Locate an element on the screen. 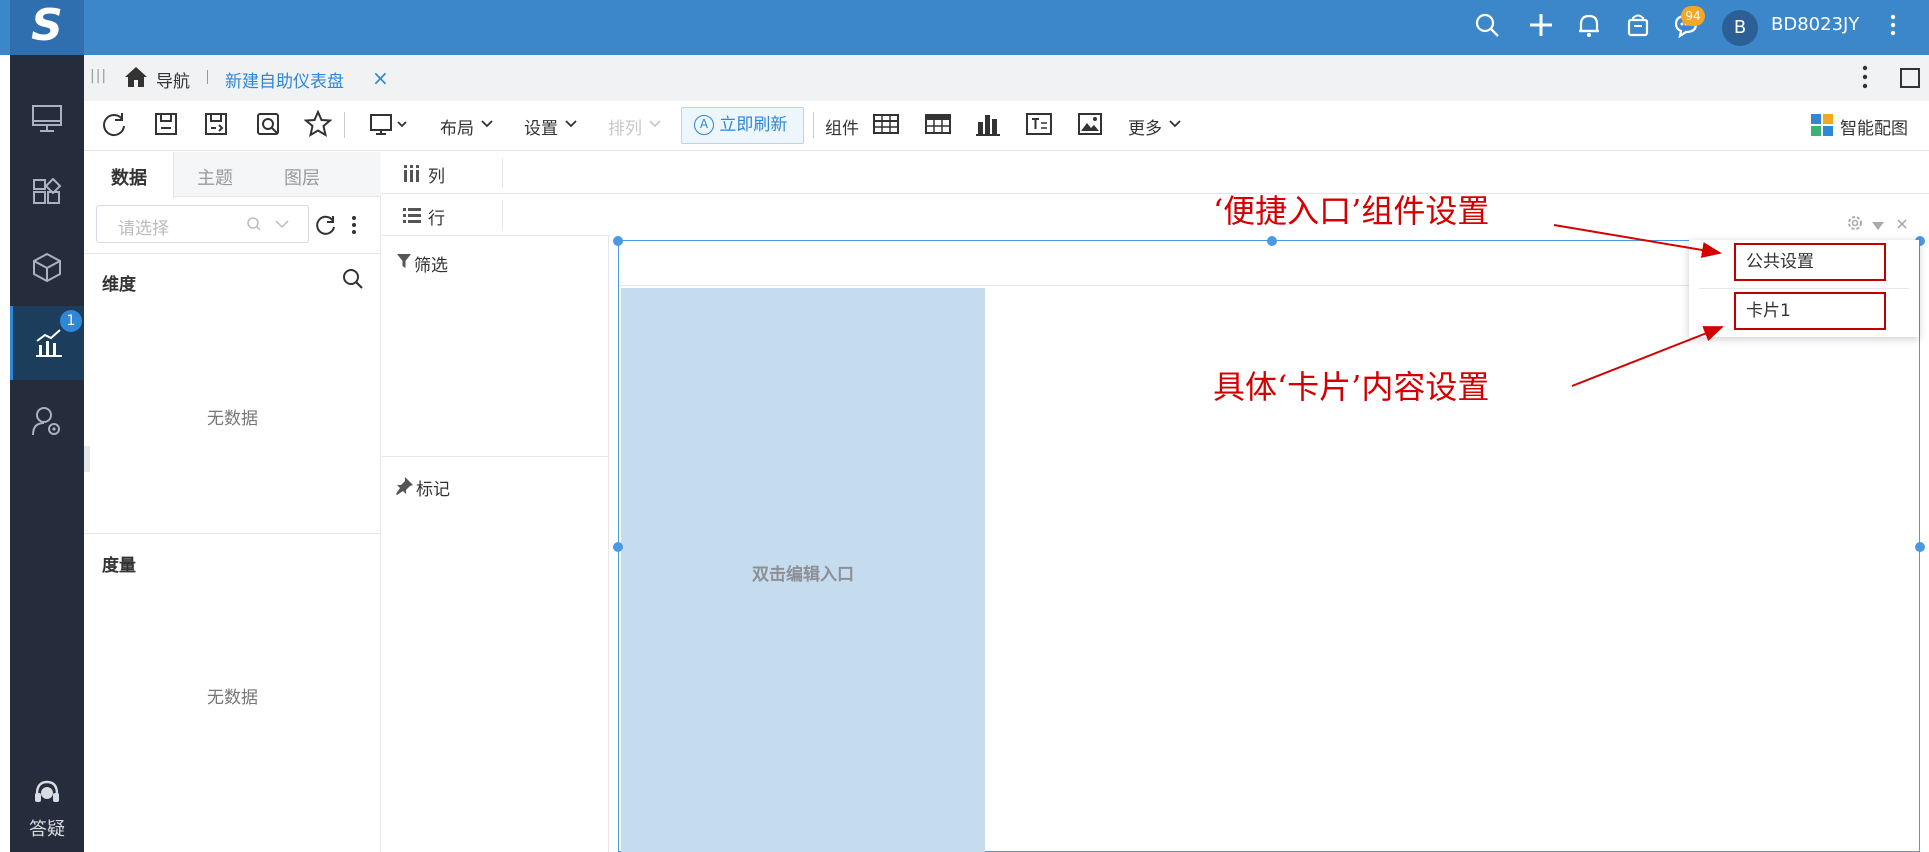 This screenshot has height=852, width=1929. annotation-arrow-bottom is located at coordinates (1647, 356).